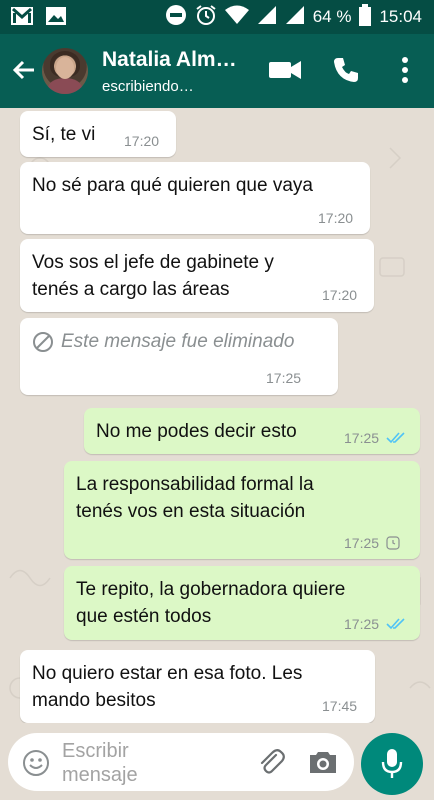 This screenshot has height=800, width=434. What do you see at coordinates (195, 484) in the screenshot?
I see `message-line: La responsabilidad formal la` at bounding box center [195, 484].